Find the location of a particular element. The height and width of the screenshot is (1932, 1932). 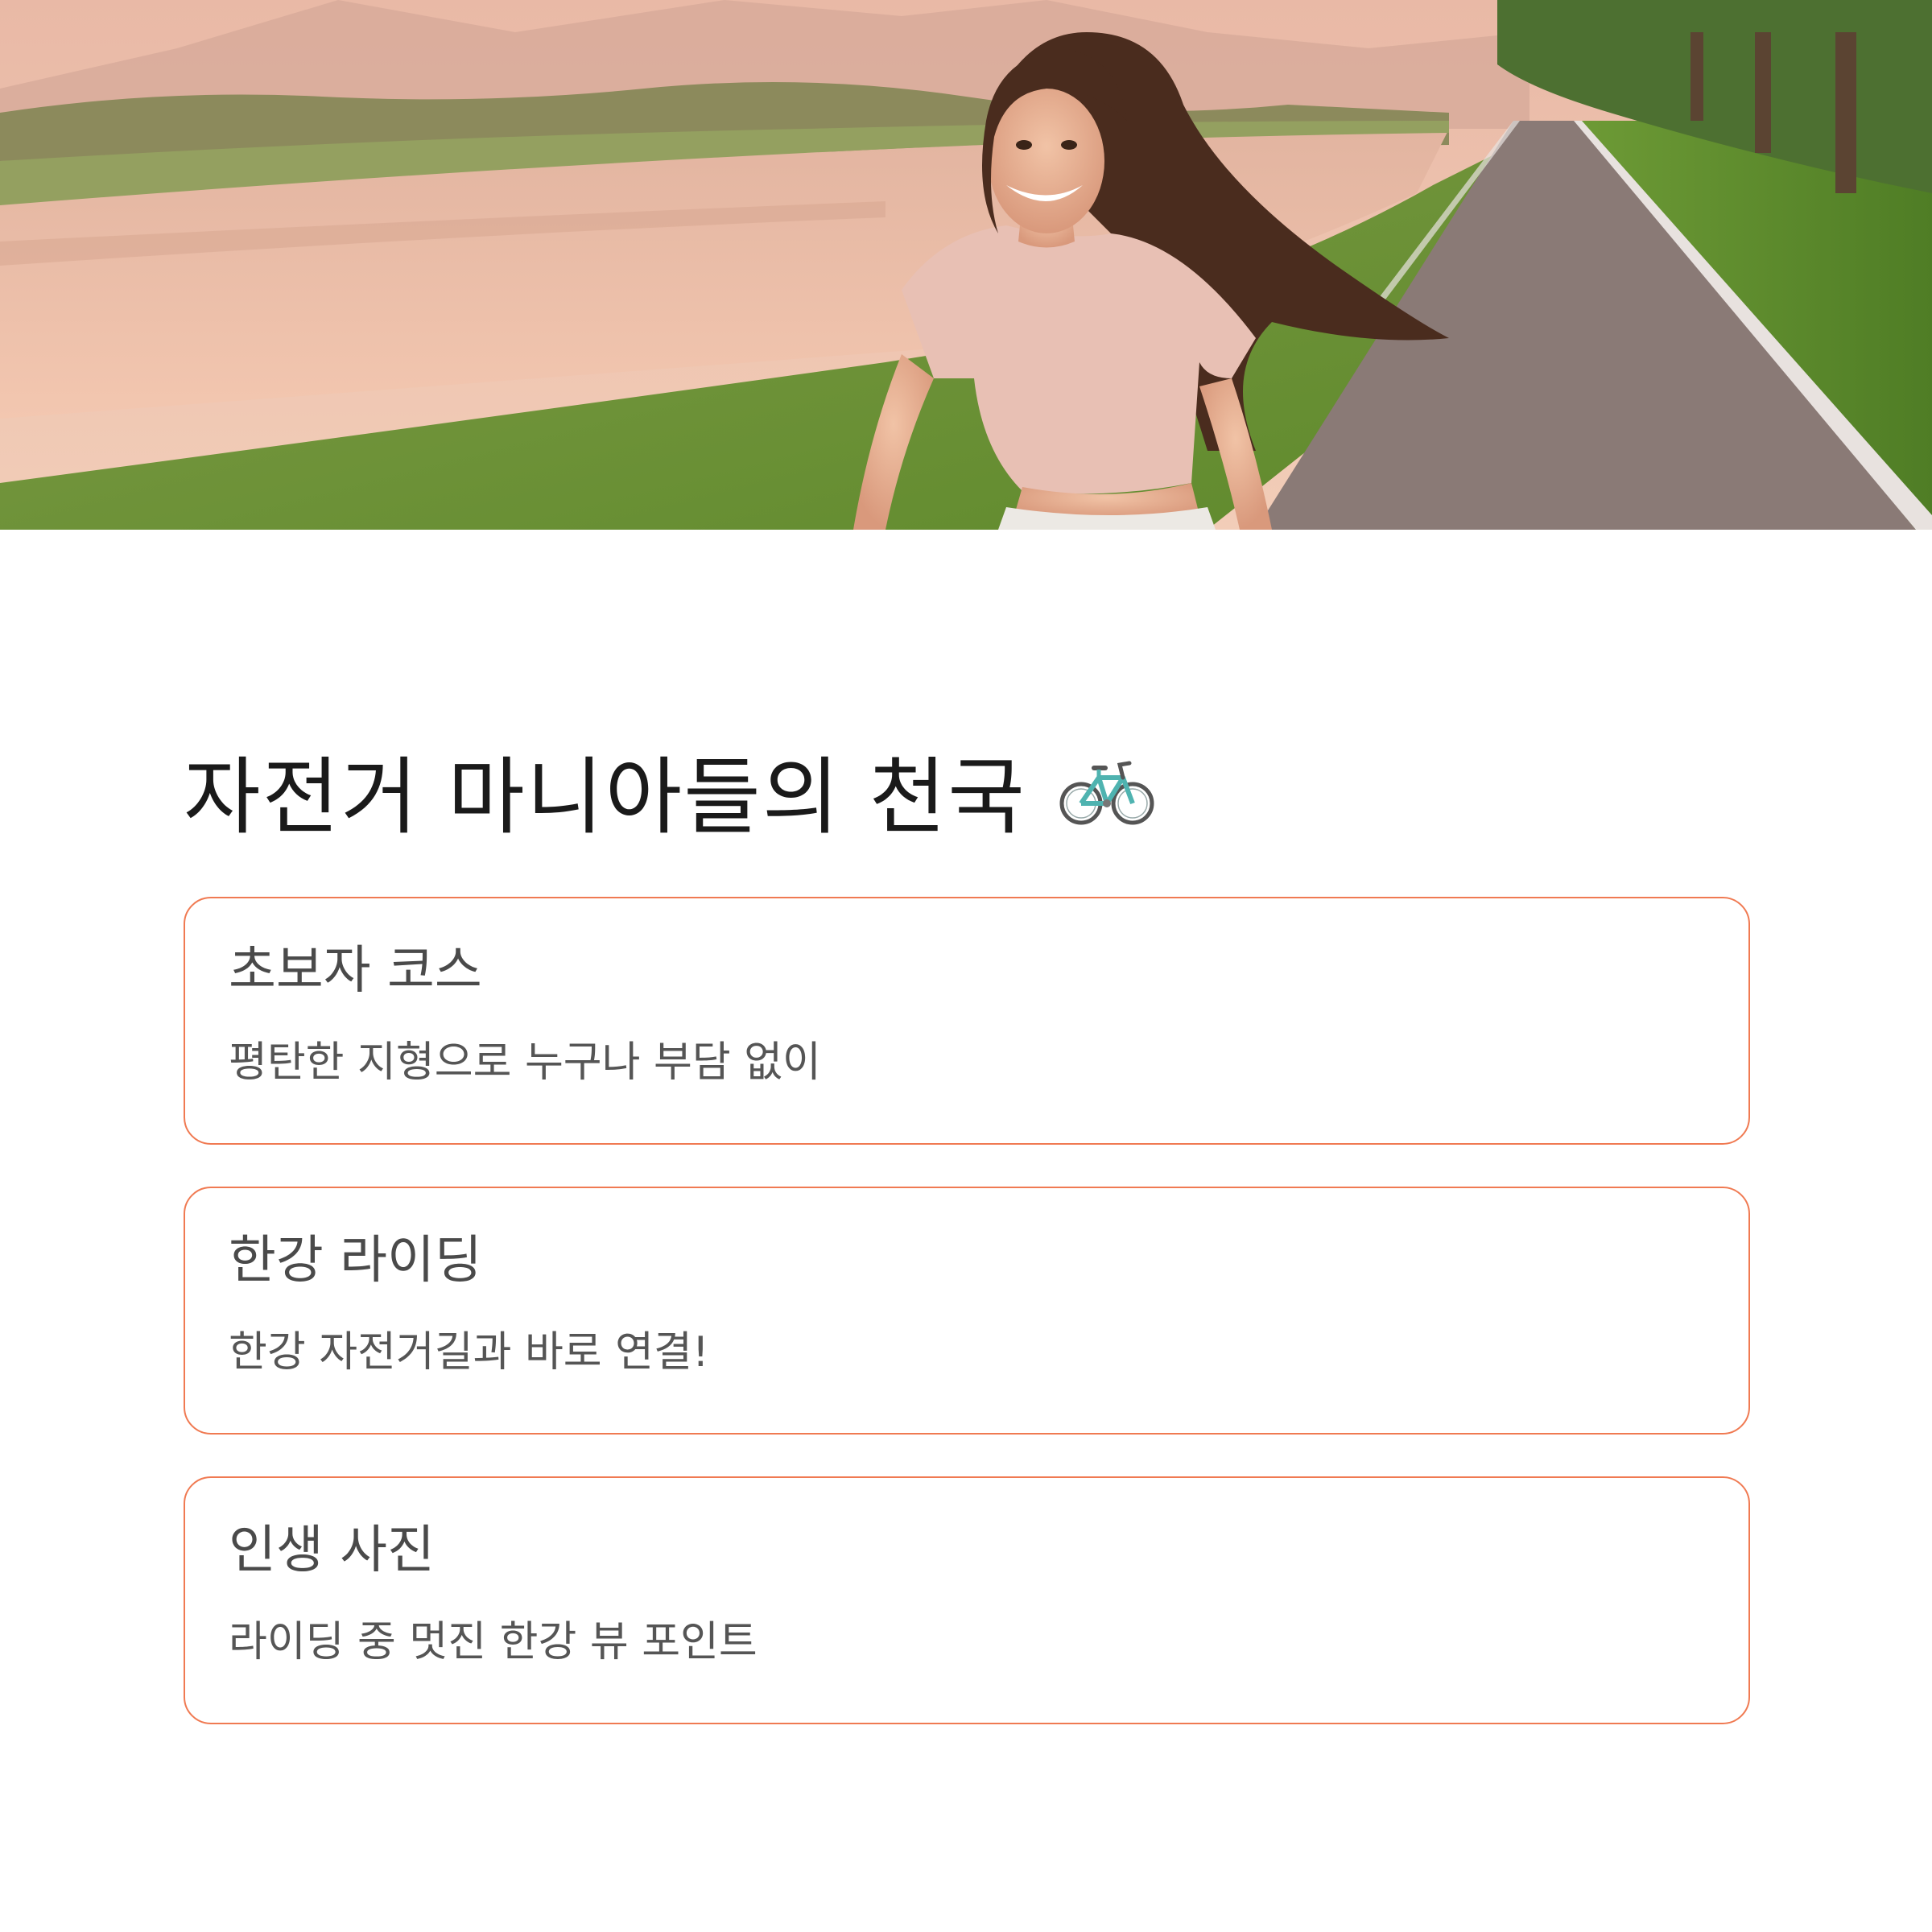

card-description: 평탄한 지형으로 누구나 부담 없이 is located at coordinates (525, 1062).